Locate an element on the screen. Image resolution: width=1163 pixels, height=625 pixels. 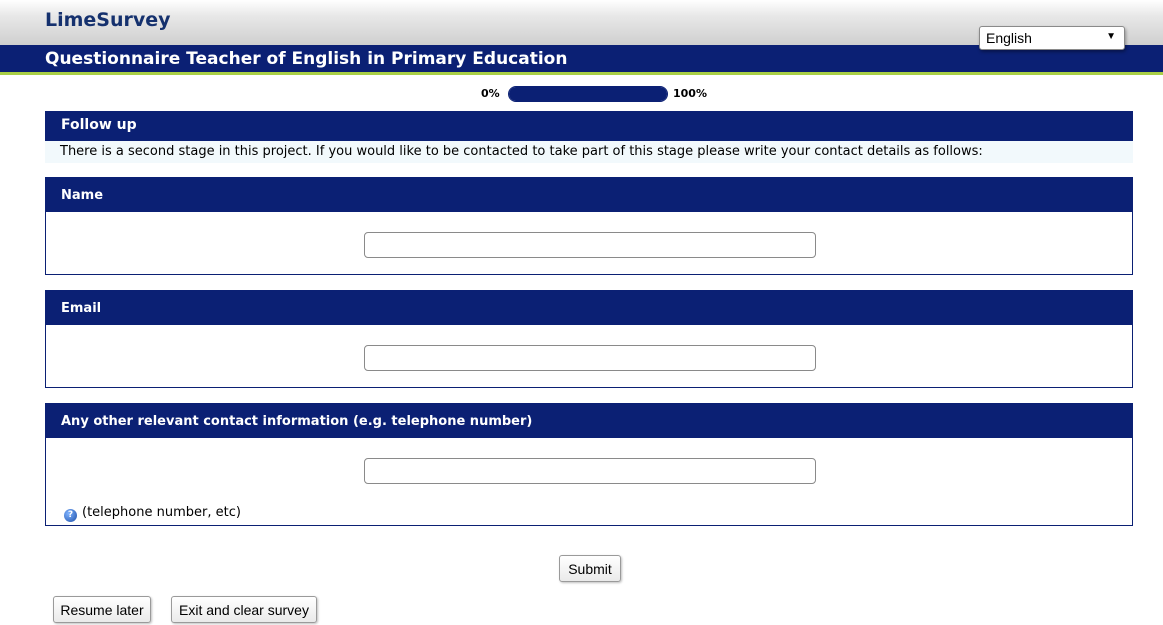
language-selected: English is located at coordinates (1009, 38).